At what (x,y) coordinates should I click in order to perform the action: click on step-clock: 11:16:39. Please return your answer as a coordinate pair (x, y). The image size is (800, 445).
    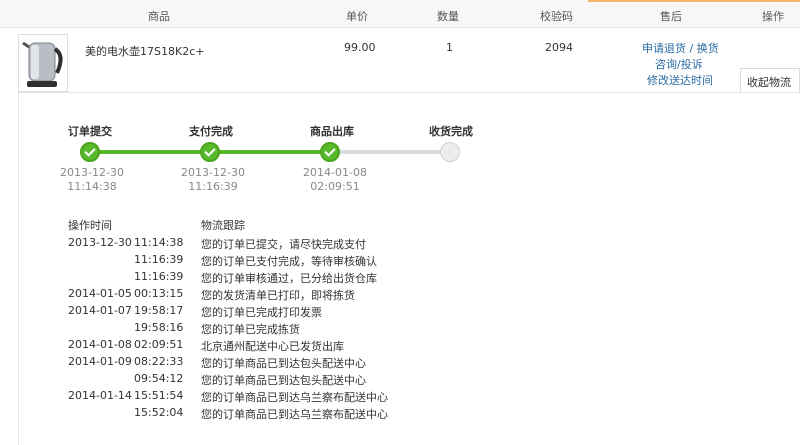
    Looking at the image, I should click on (213, 186).